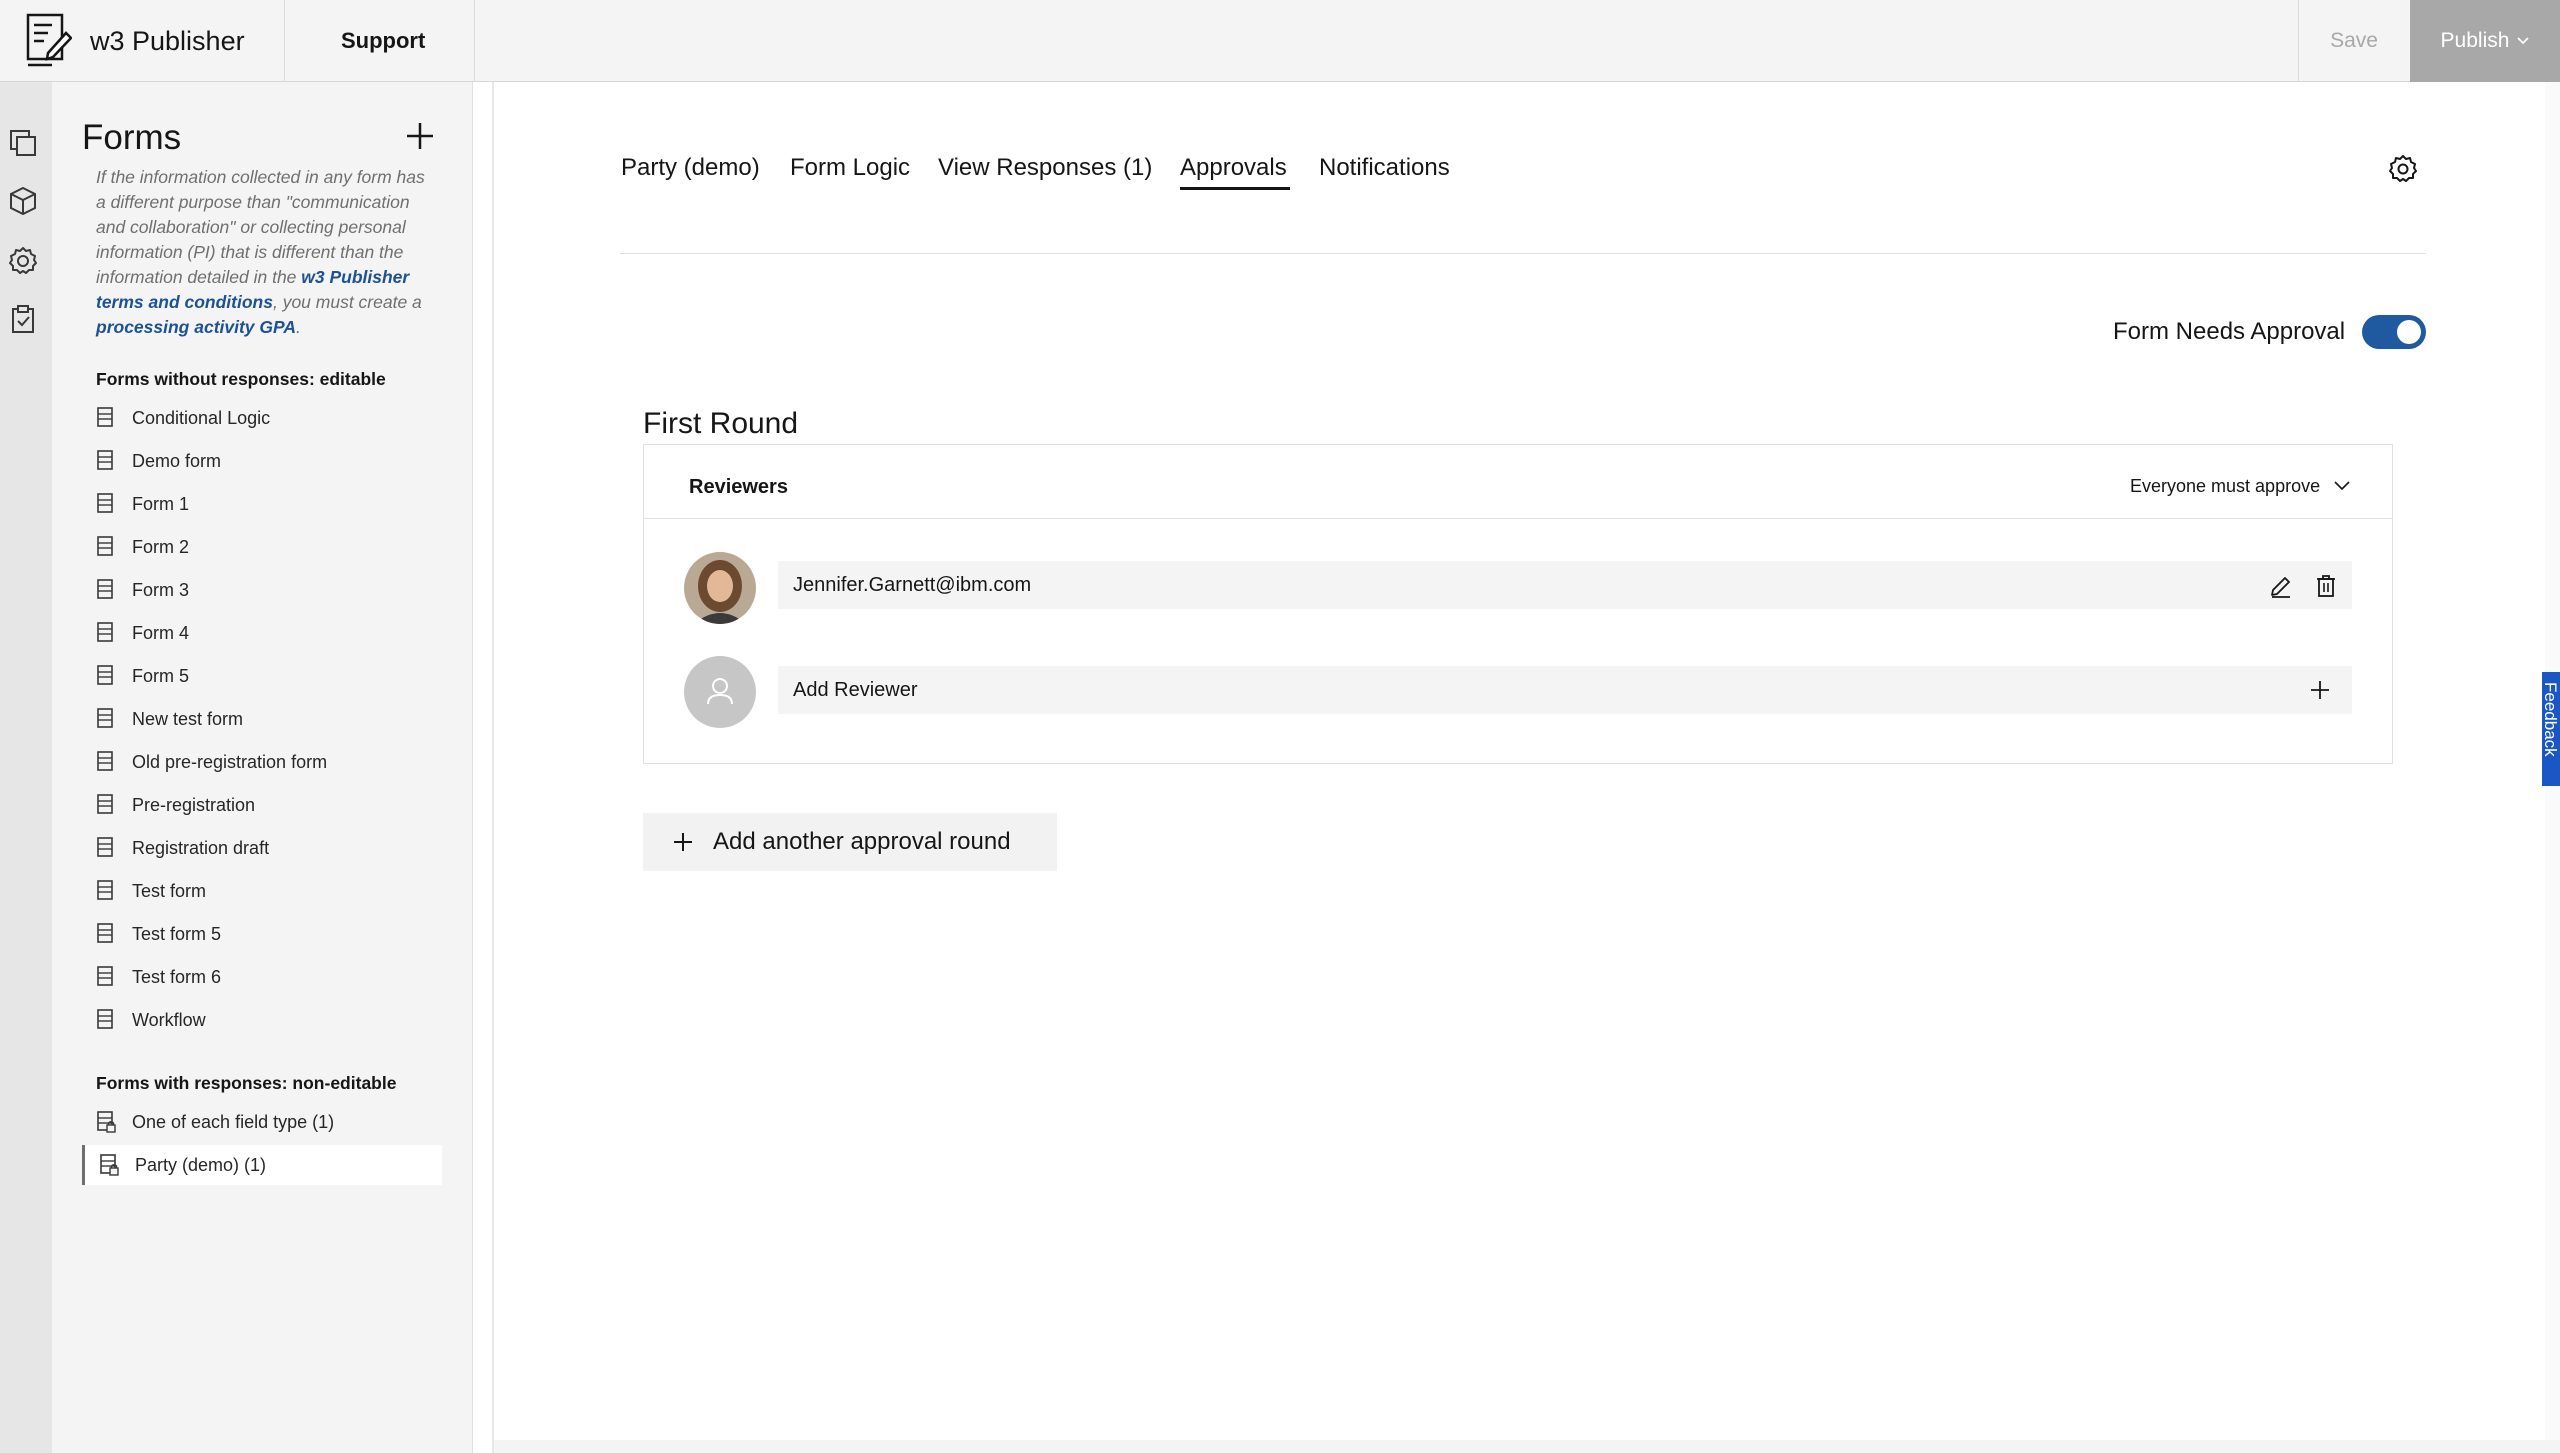 Image resolution: width=2560 pixels, height=1453 pixels. Describe the element at coordinates (855, 690) in the screenshot. I see `add-reviewer-label: Add Reviewer` at that location.